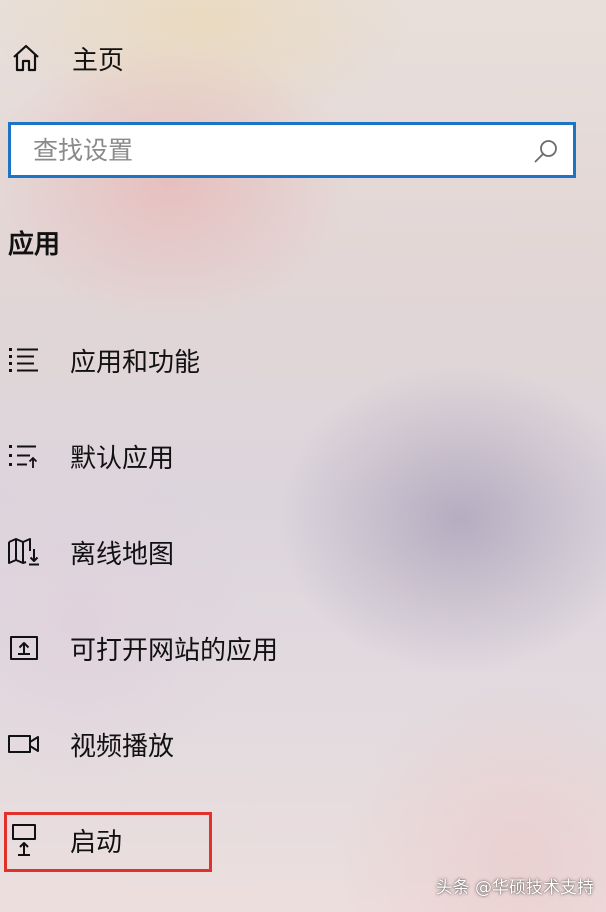  What do you see at coordinates (514, 888) in the screenshot?
I see `watermark: 头条 @华硕技术支持` at bounding box center [514, 888].